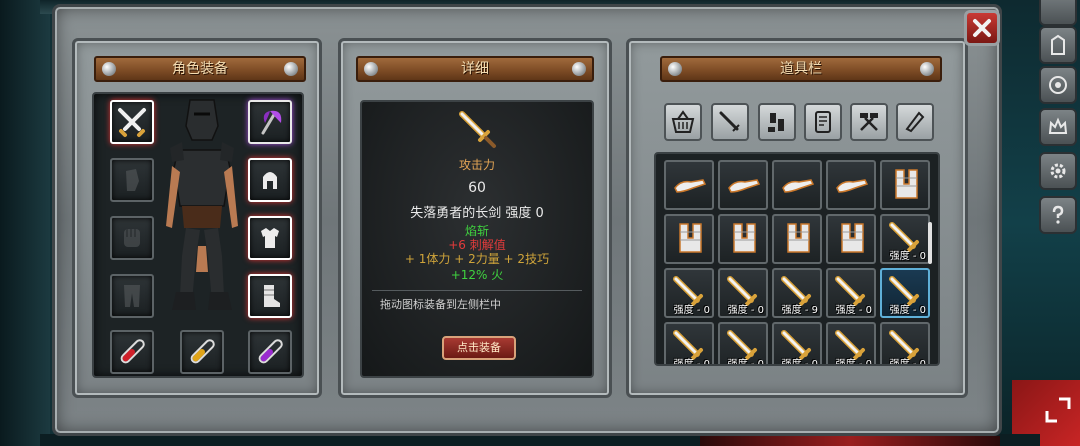 The width and height of the screenshot is (1080, 446). I want to click on weapon-slot, so click(132, 122).